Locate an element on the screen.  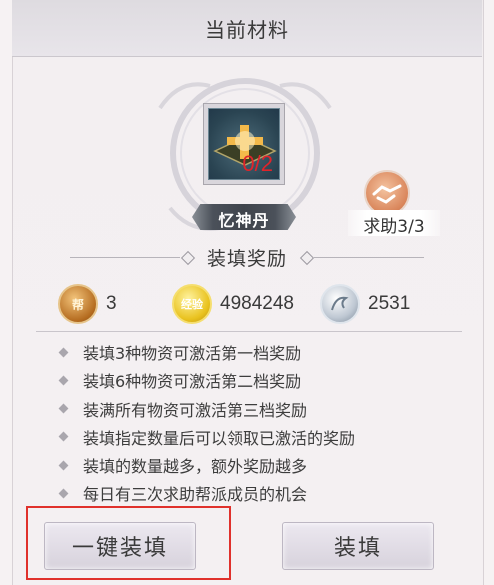
fill-button: 装填 is located at coordinates (358, 546).